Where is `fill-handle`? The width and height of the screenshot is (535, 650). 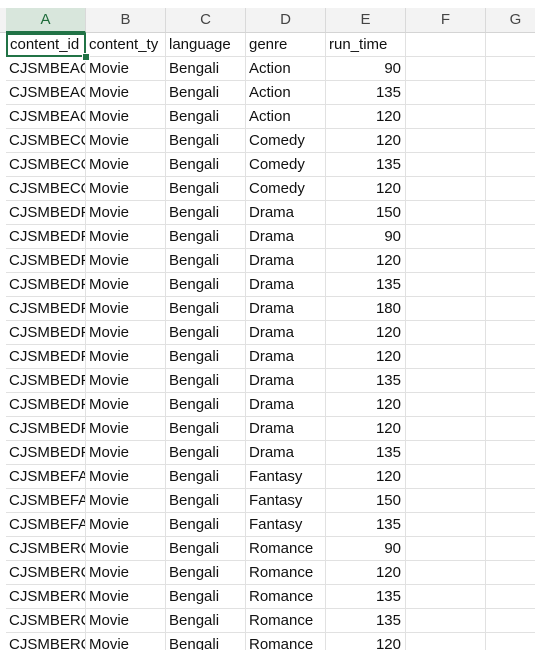
fill-handle is located at coordinates (86, 57).